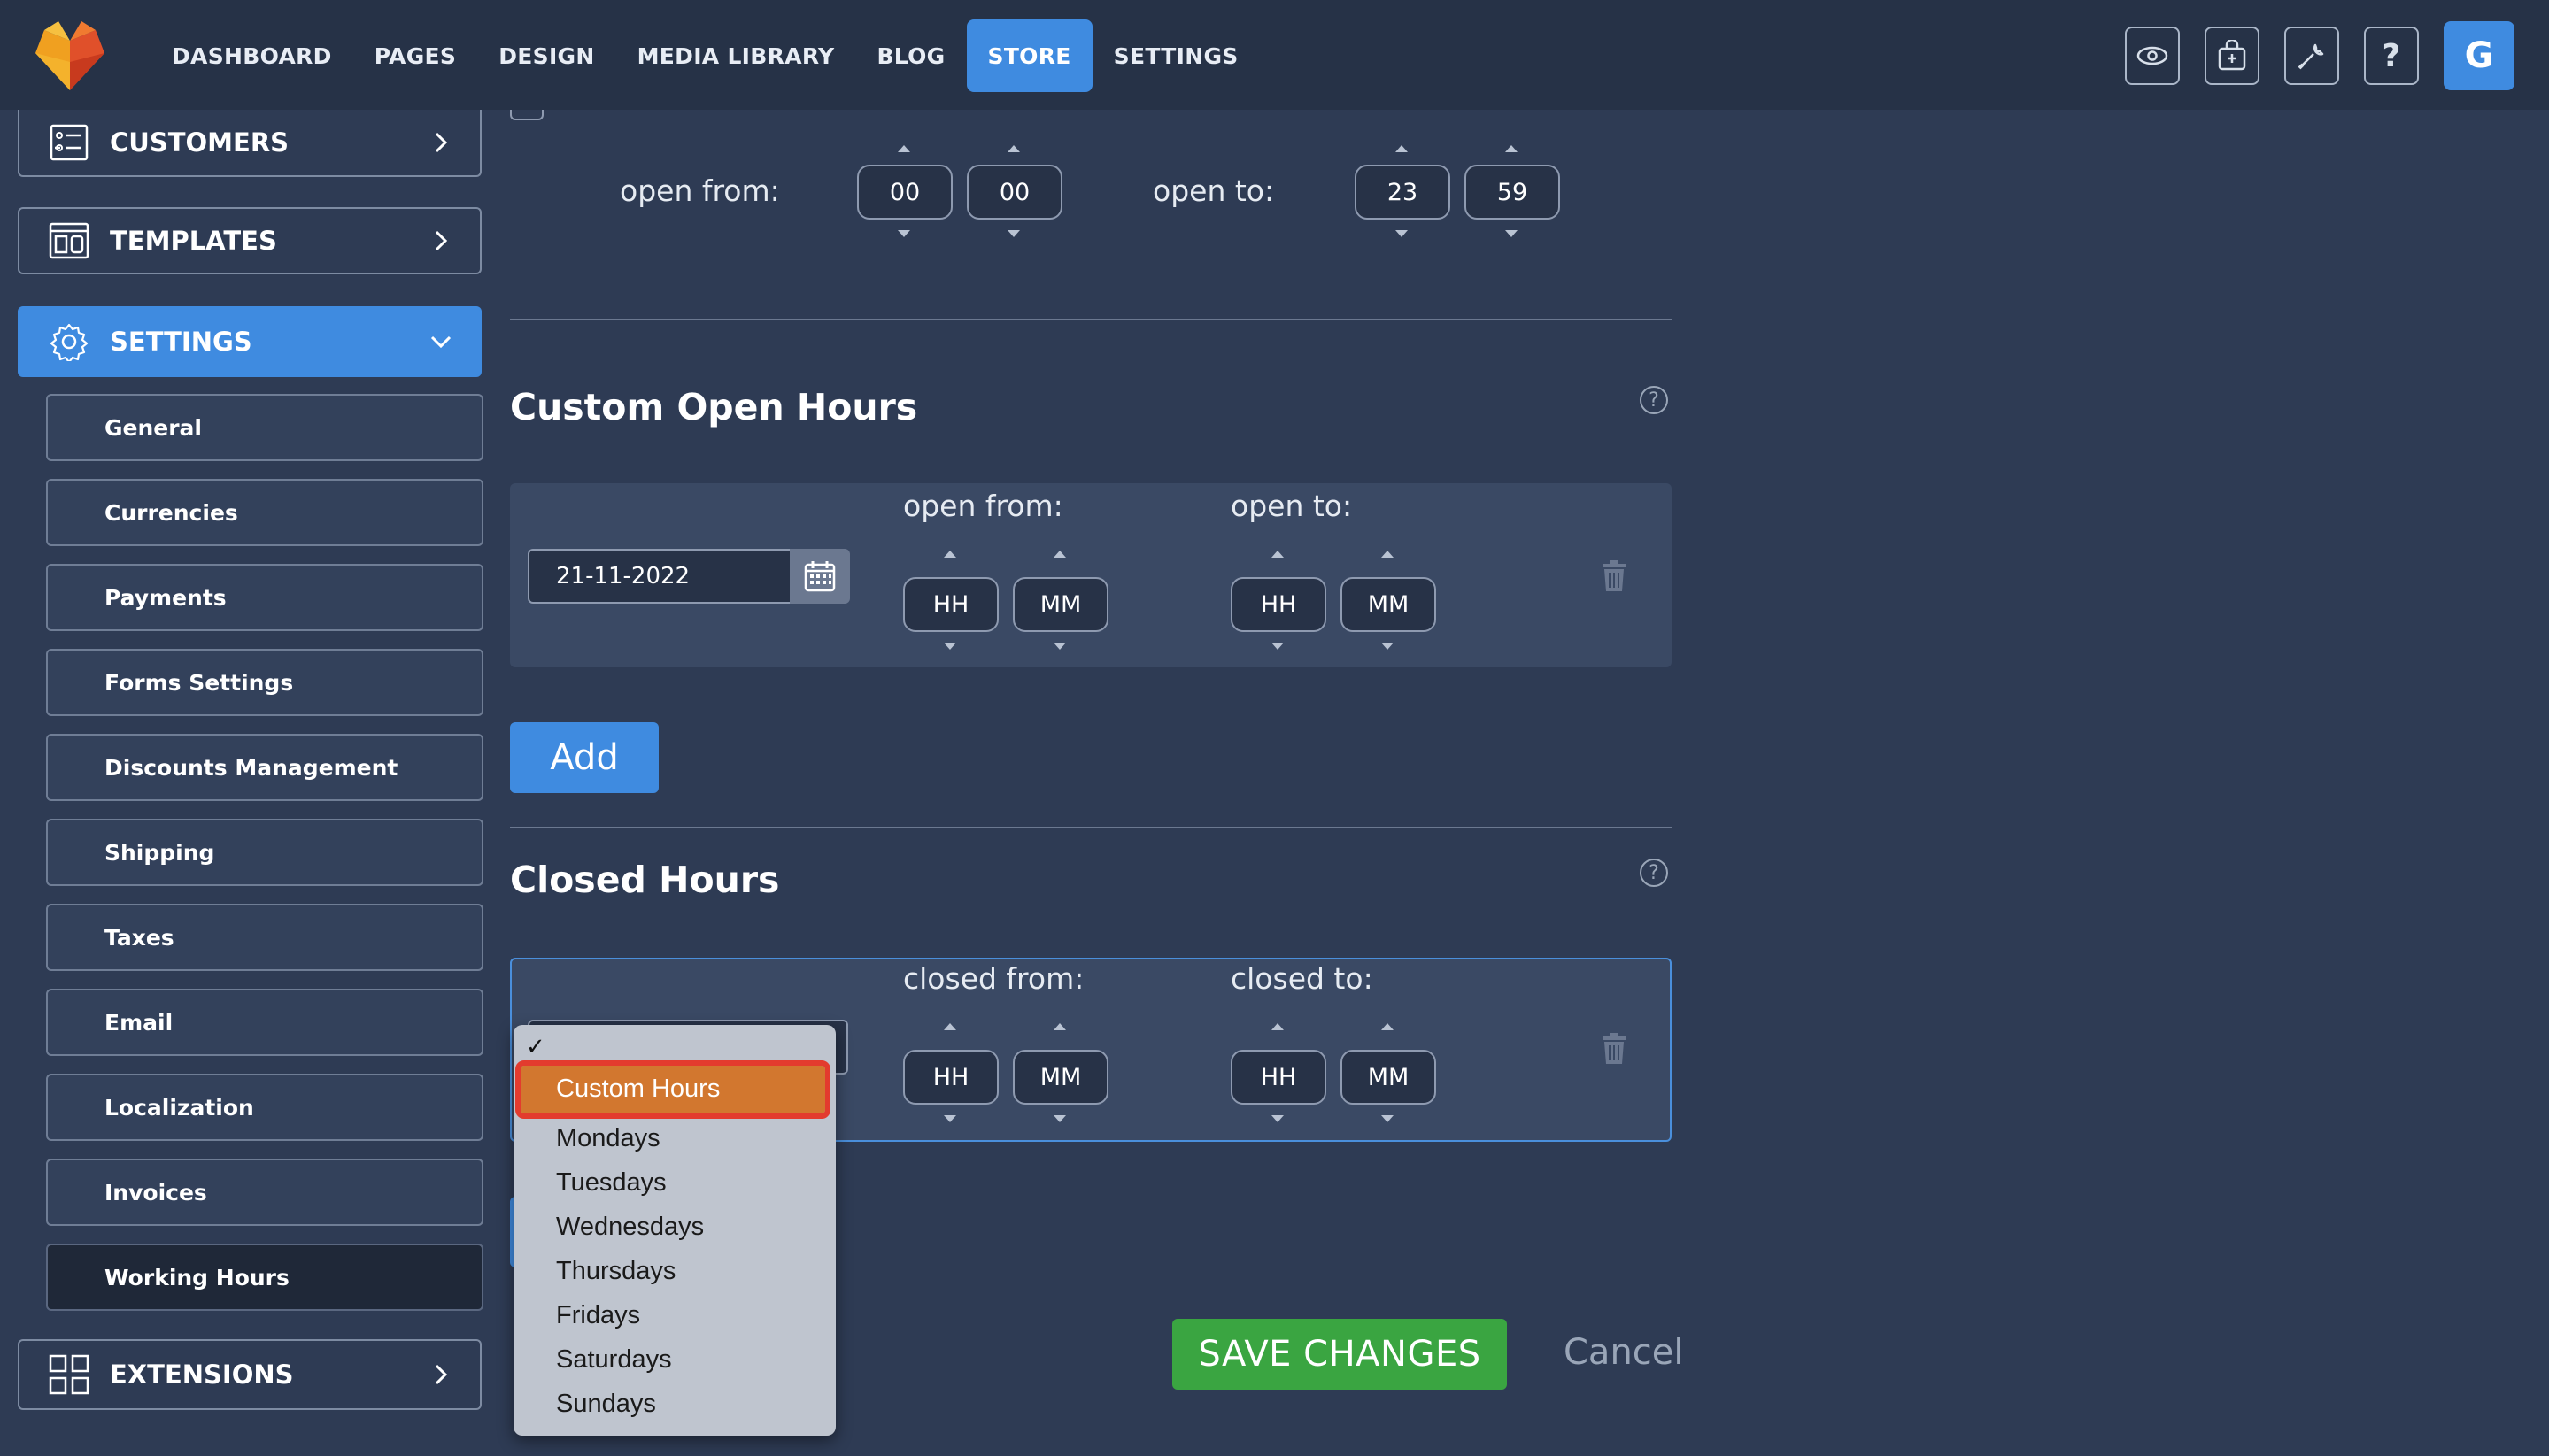  What do you see at coordinates (250, 240) in the screenshot?
I see `sidebar-item-templates: TEMPLATES` at bounding box center [250, 240].